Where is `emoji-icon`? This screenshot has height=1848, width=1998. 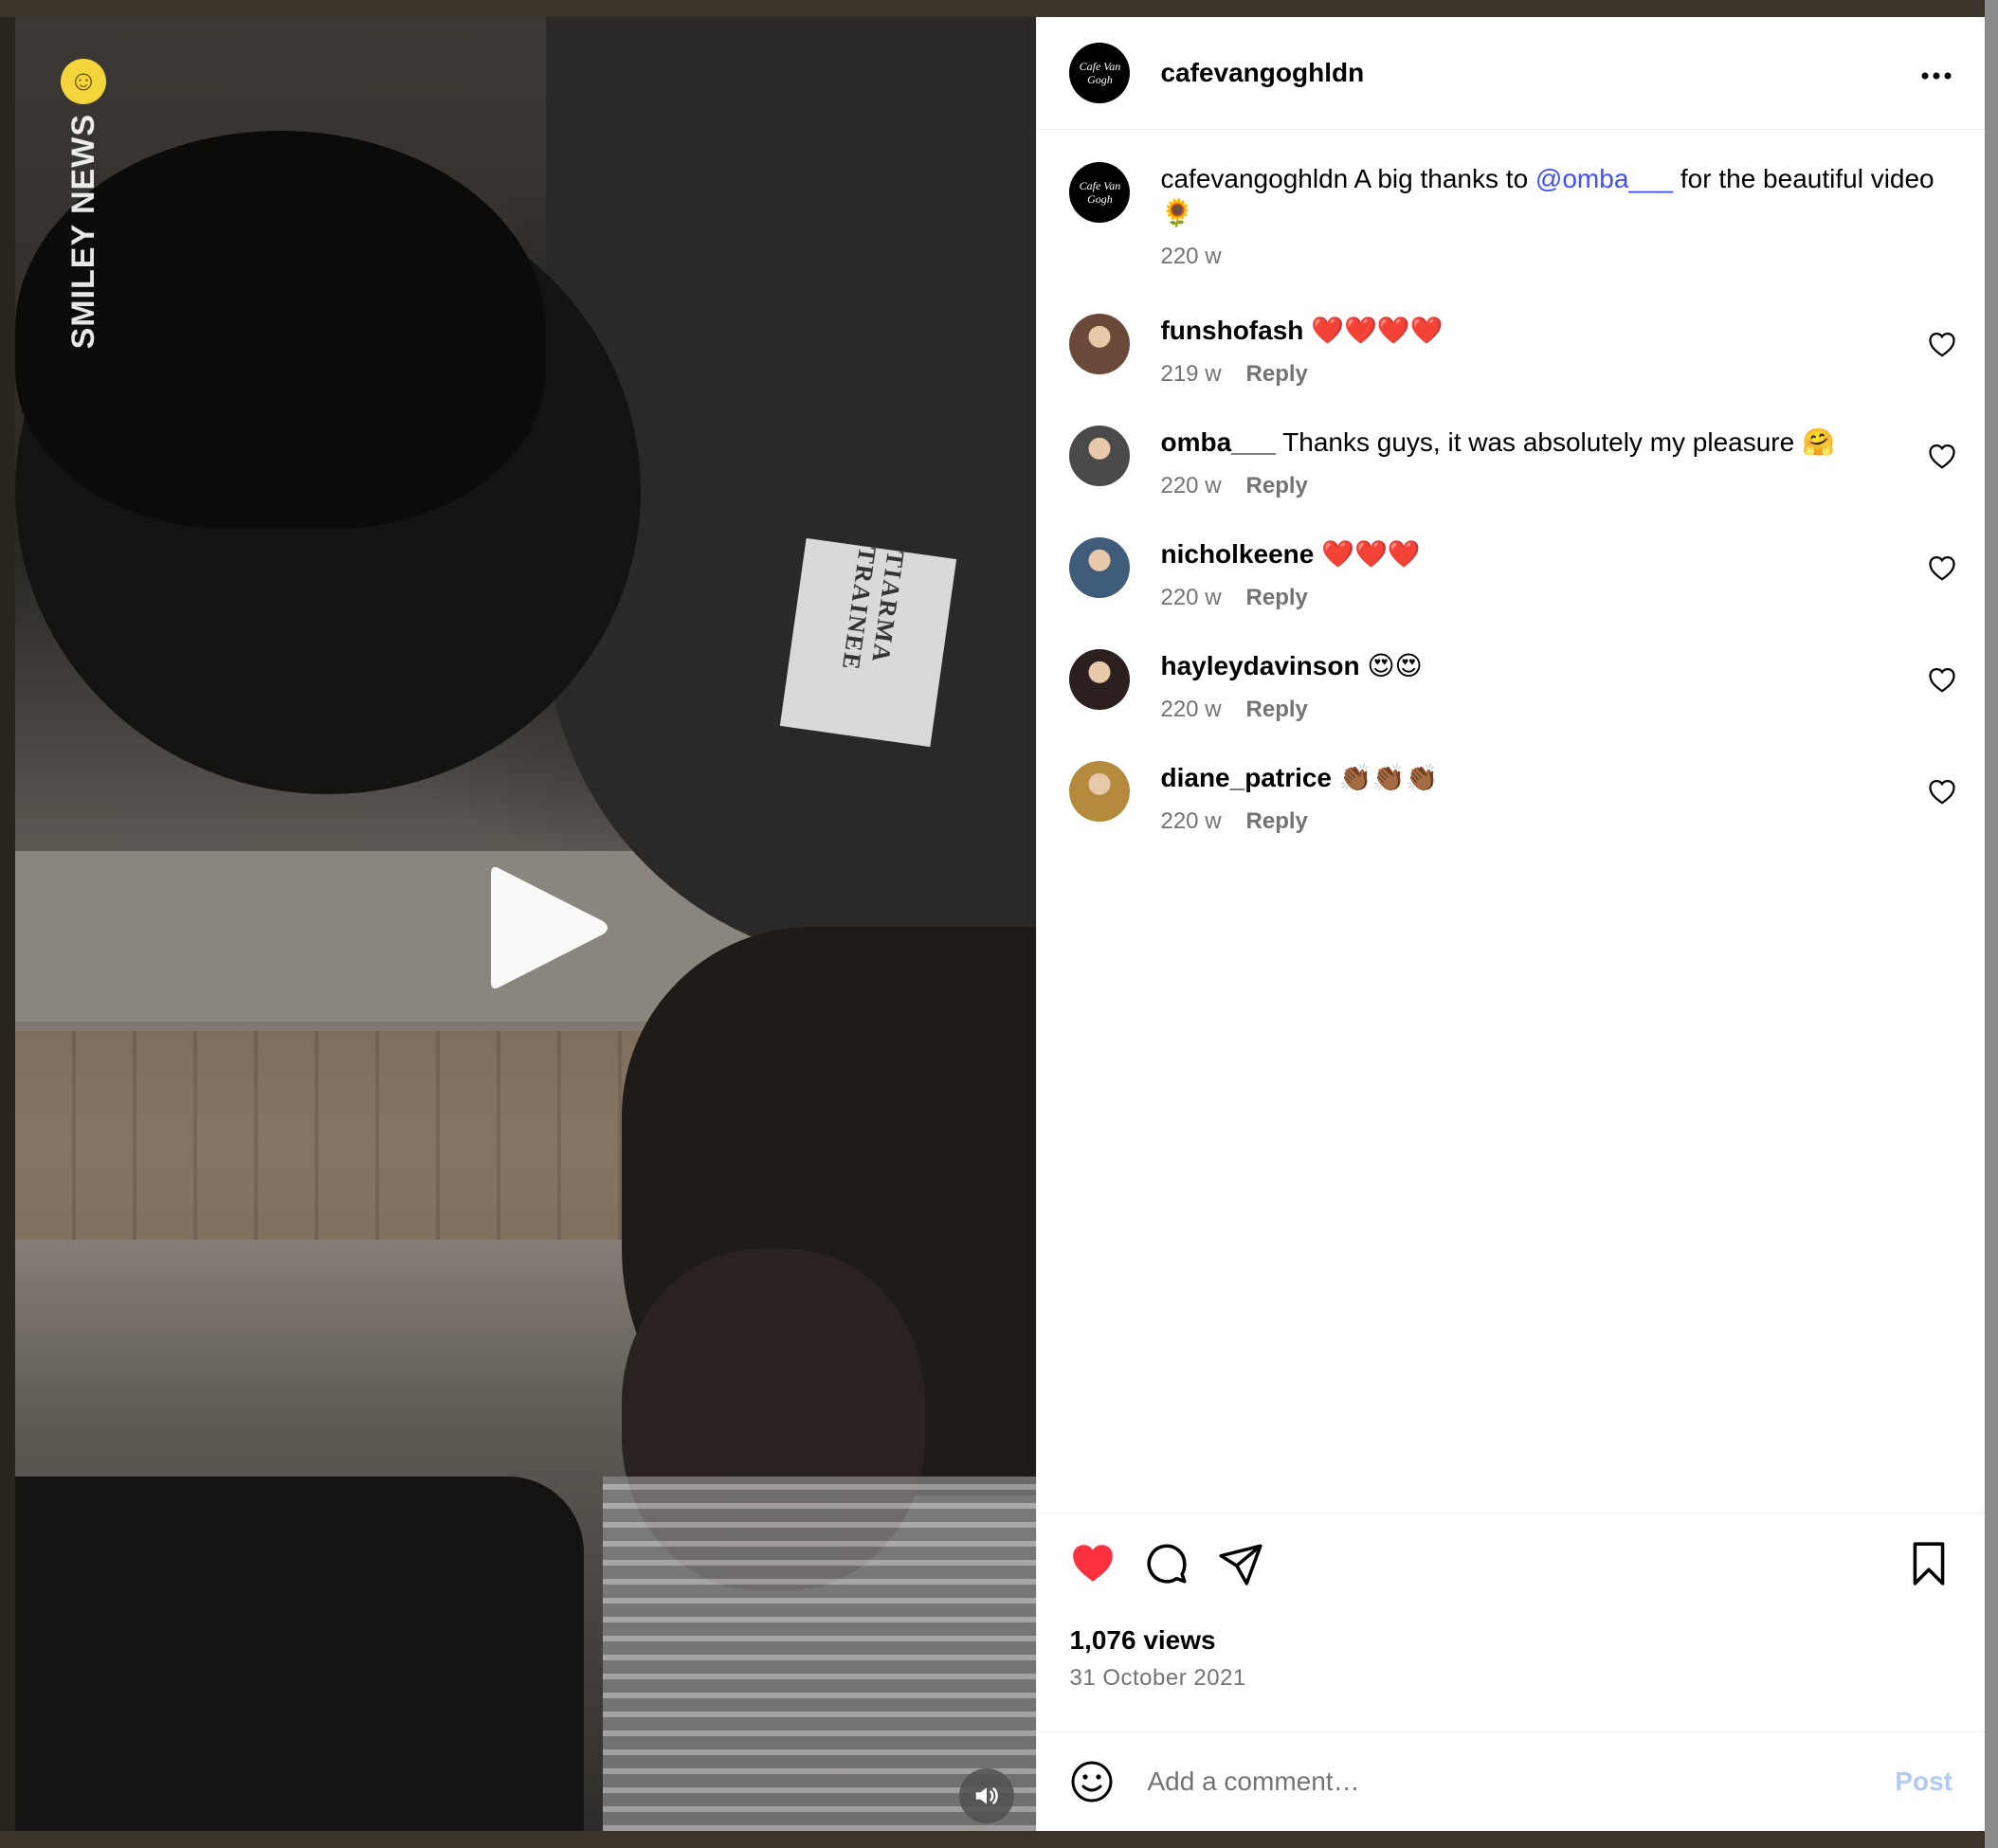
emoji-icon is located at coordinates (1092, 1781).